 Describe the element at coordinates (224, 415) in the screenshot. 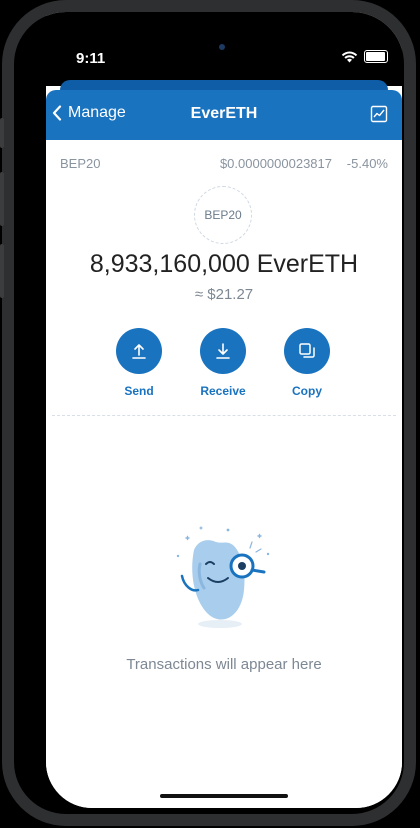

I see `section-divider` at that location.